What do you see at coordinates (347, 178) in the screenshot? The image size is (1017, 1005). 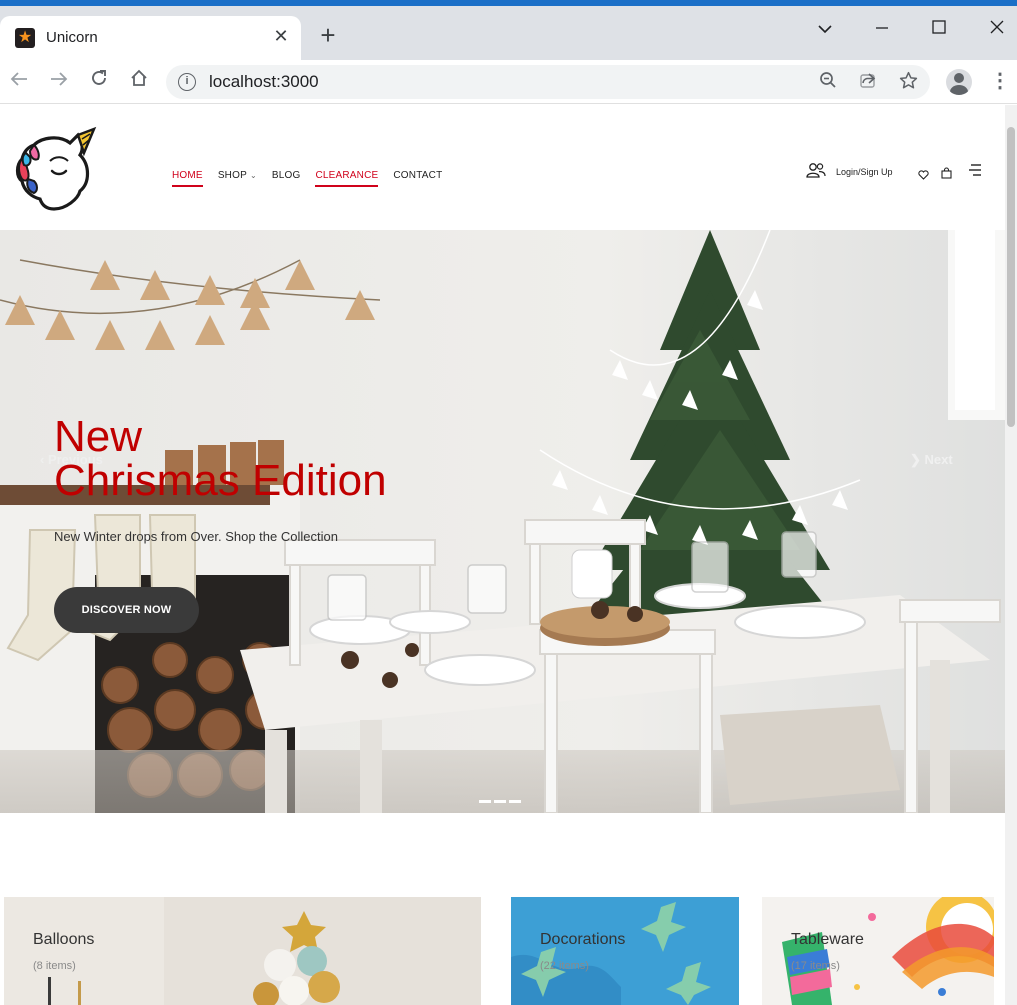 I see `nav-clearance: CLEARANCE` at bounding box center [347, 178].